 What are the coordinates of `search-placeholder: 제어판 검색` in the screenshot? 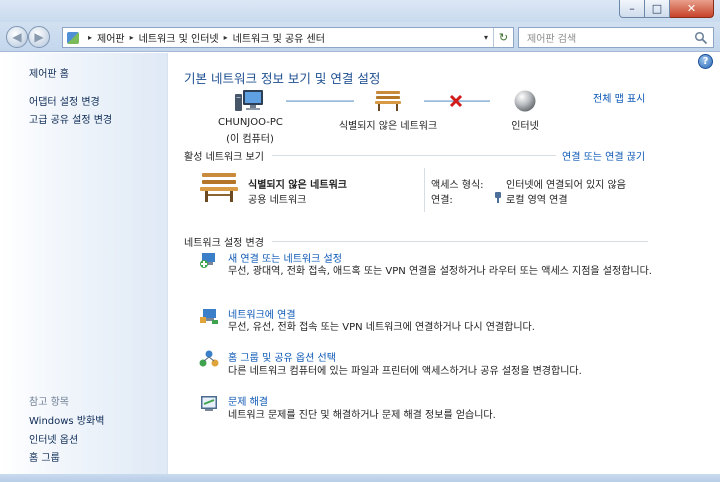 It's located at (552, 39).